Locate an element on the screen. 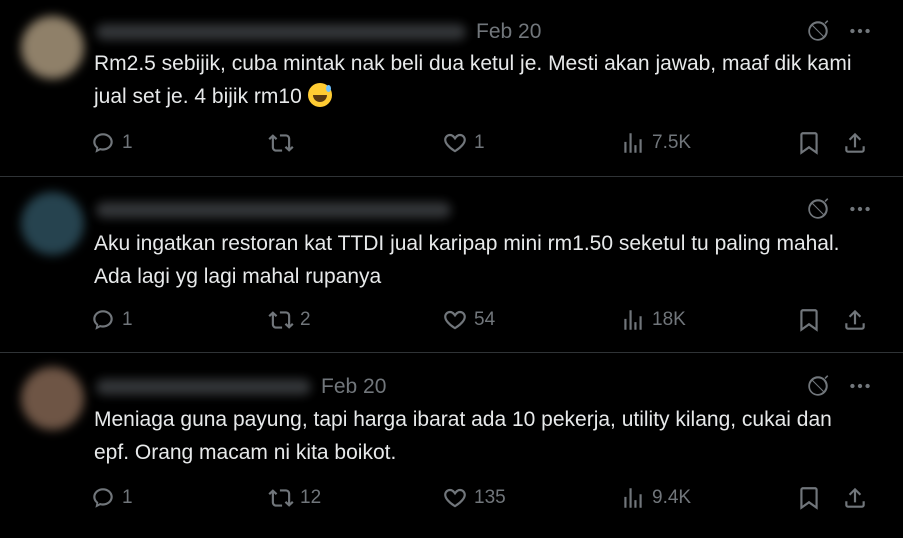  tweet-actions: 1 2 54 18K is located at coordinates (481, 320).